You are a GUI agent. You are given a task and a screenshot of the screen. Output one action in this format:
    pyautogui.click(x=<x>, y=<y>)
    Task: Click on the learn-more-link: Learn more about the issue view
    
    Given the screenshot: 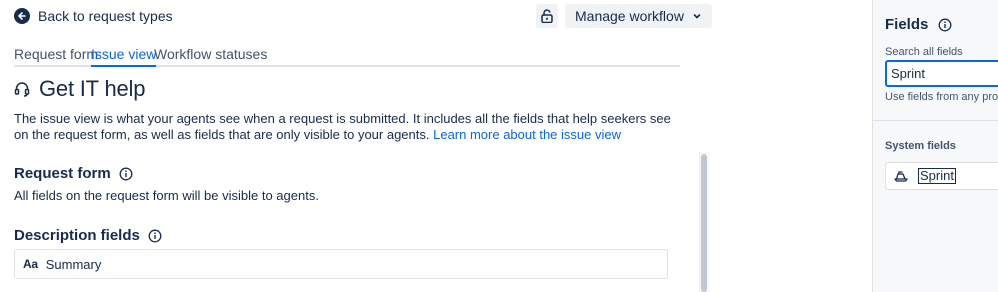 What is the action you would take?
    pyautogui.click(x=527, y=134)
    